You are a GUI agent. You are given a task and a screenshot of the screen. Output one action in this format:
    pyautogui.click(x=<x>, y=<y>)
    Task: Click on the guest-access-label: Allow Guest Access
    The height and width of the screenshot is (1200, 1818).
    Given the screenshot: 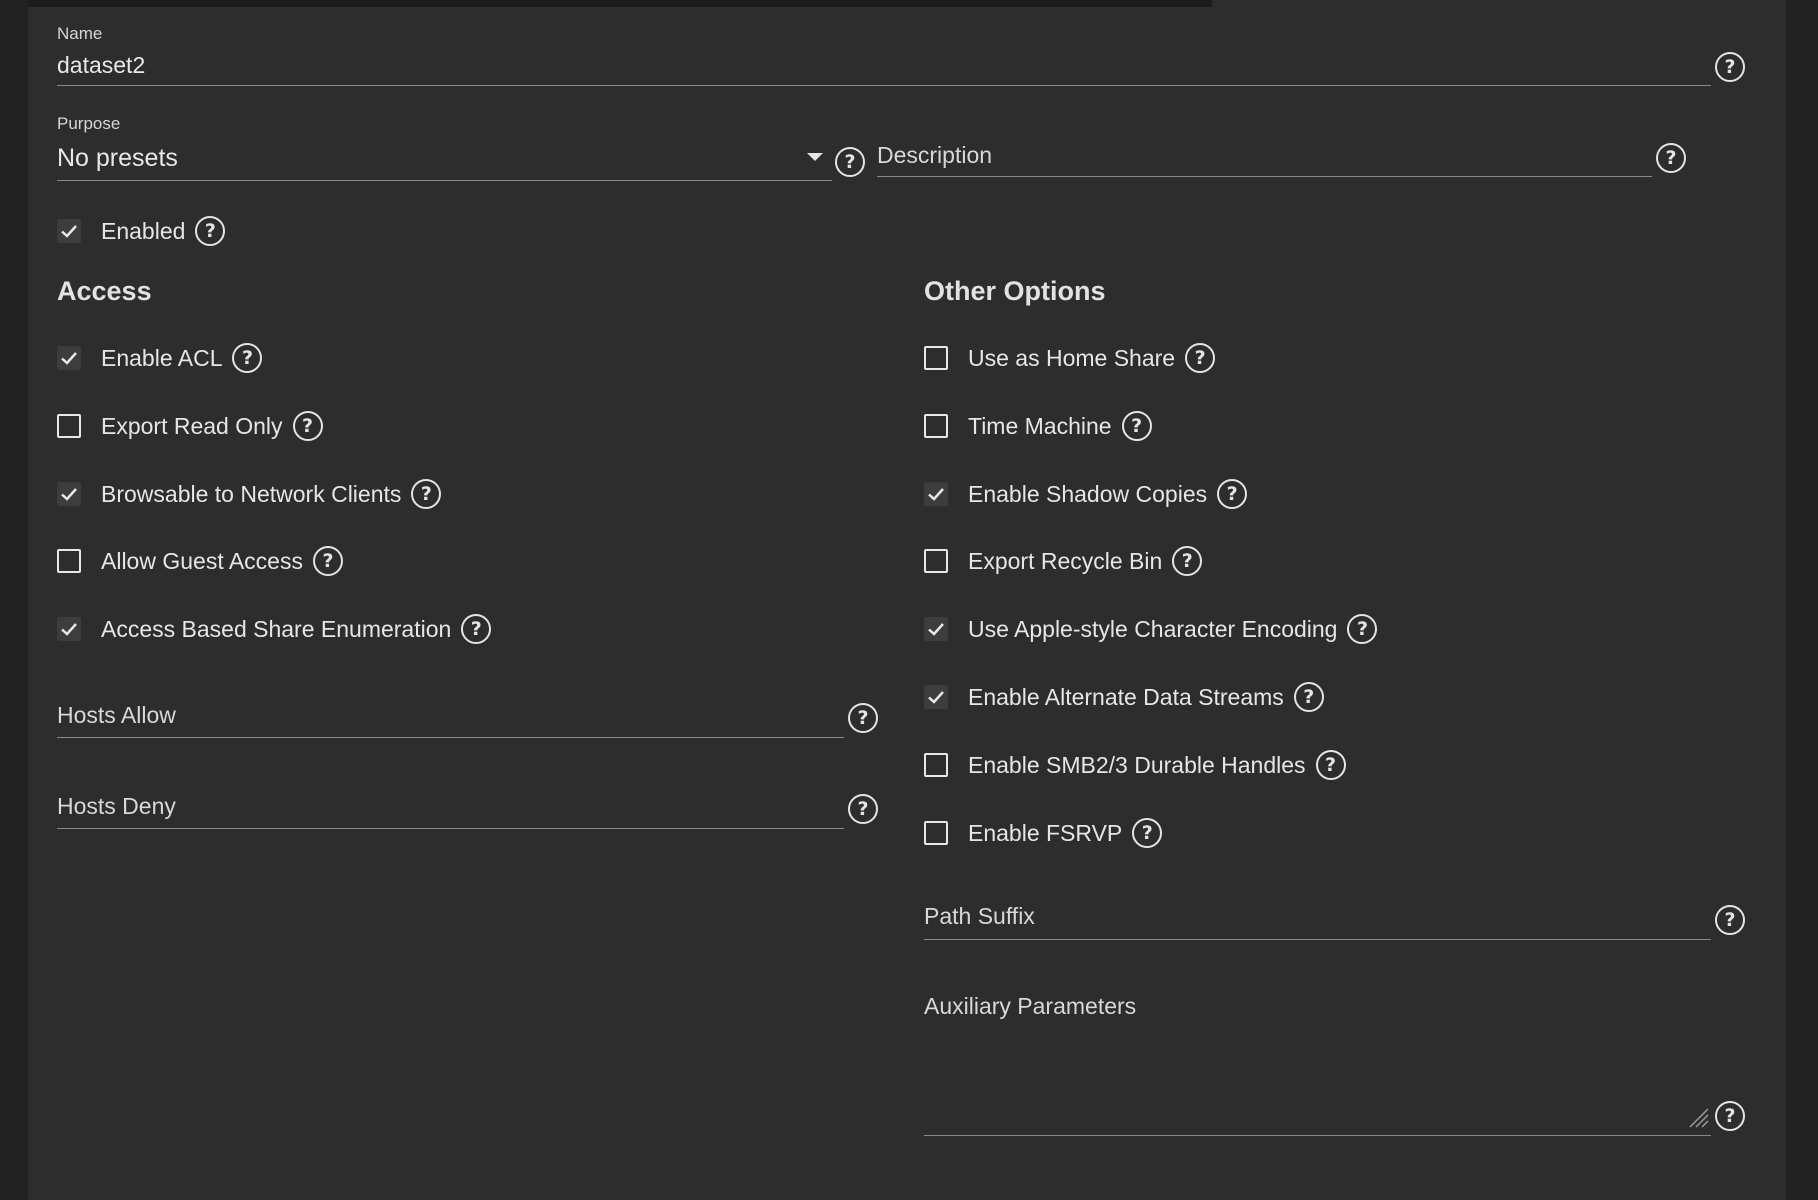 What is the action you would take?
    pyautogui.click(x=202, y=560)
    